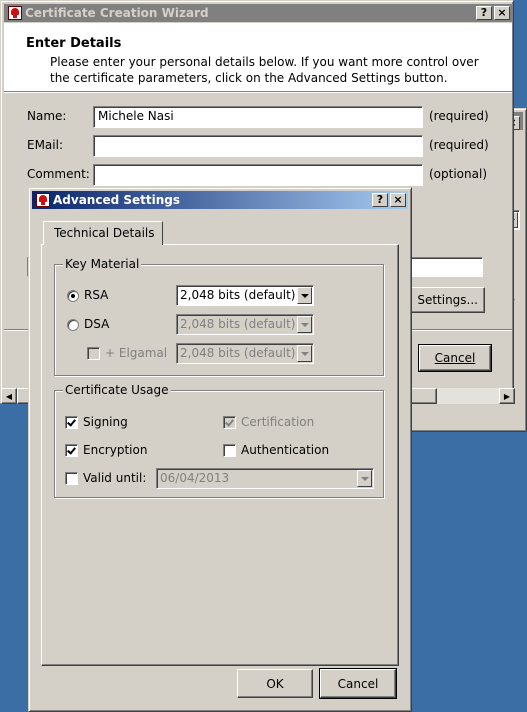 This screenshot has height=712, width=527. I want to click on comment-input, so click(258, 175).